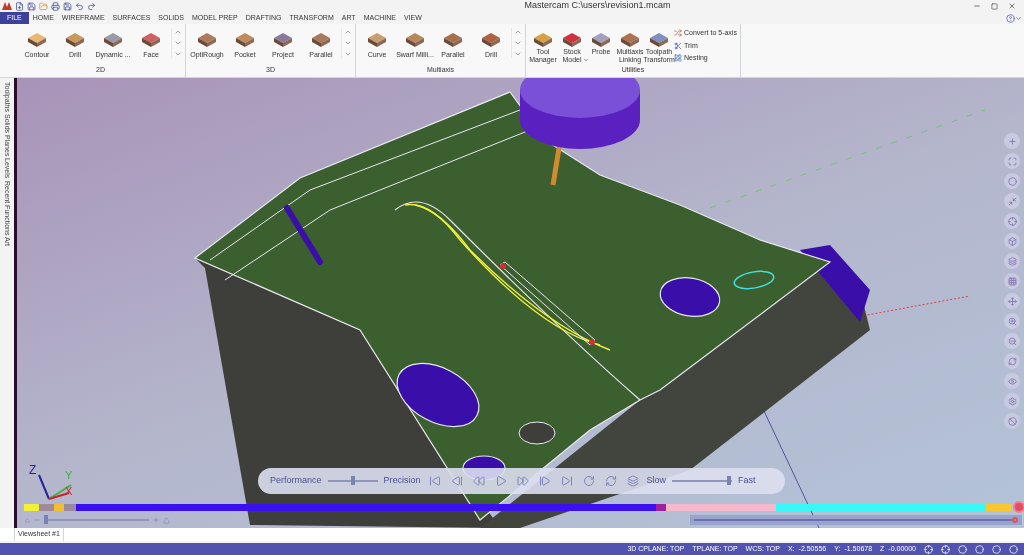 The image size is (1024, 555). What do you see at coordinates (166, 520) in the screenshot?
I see `zoom-large-icon` at bounding box center [166, 520].